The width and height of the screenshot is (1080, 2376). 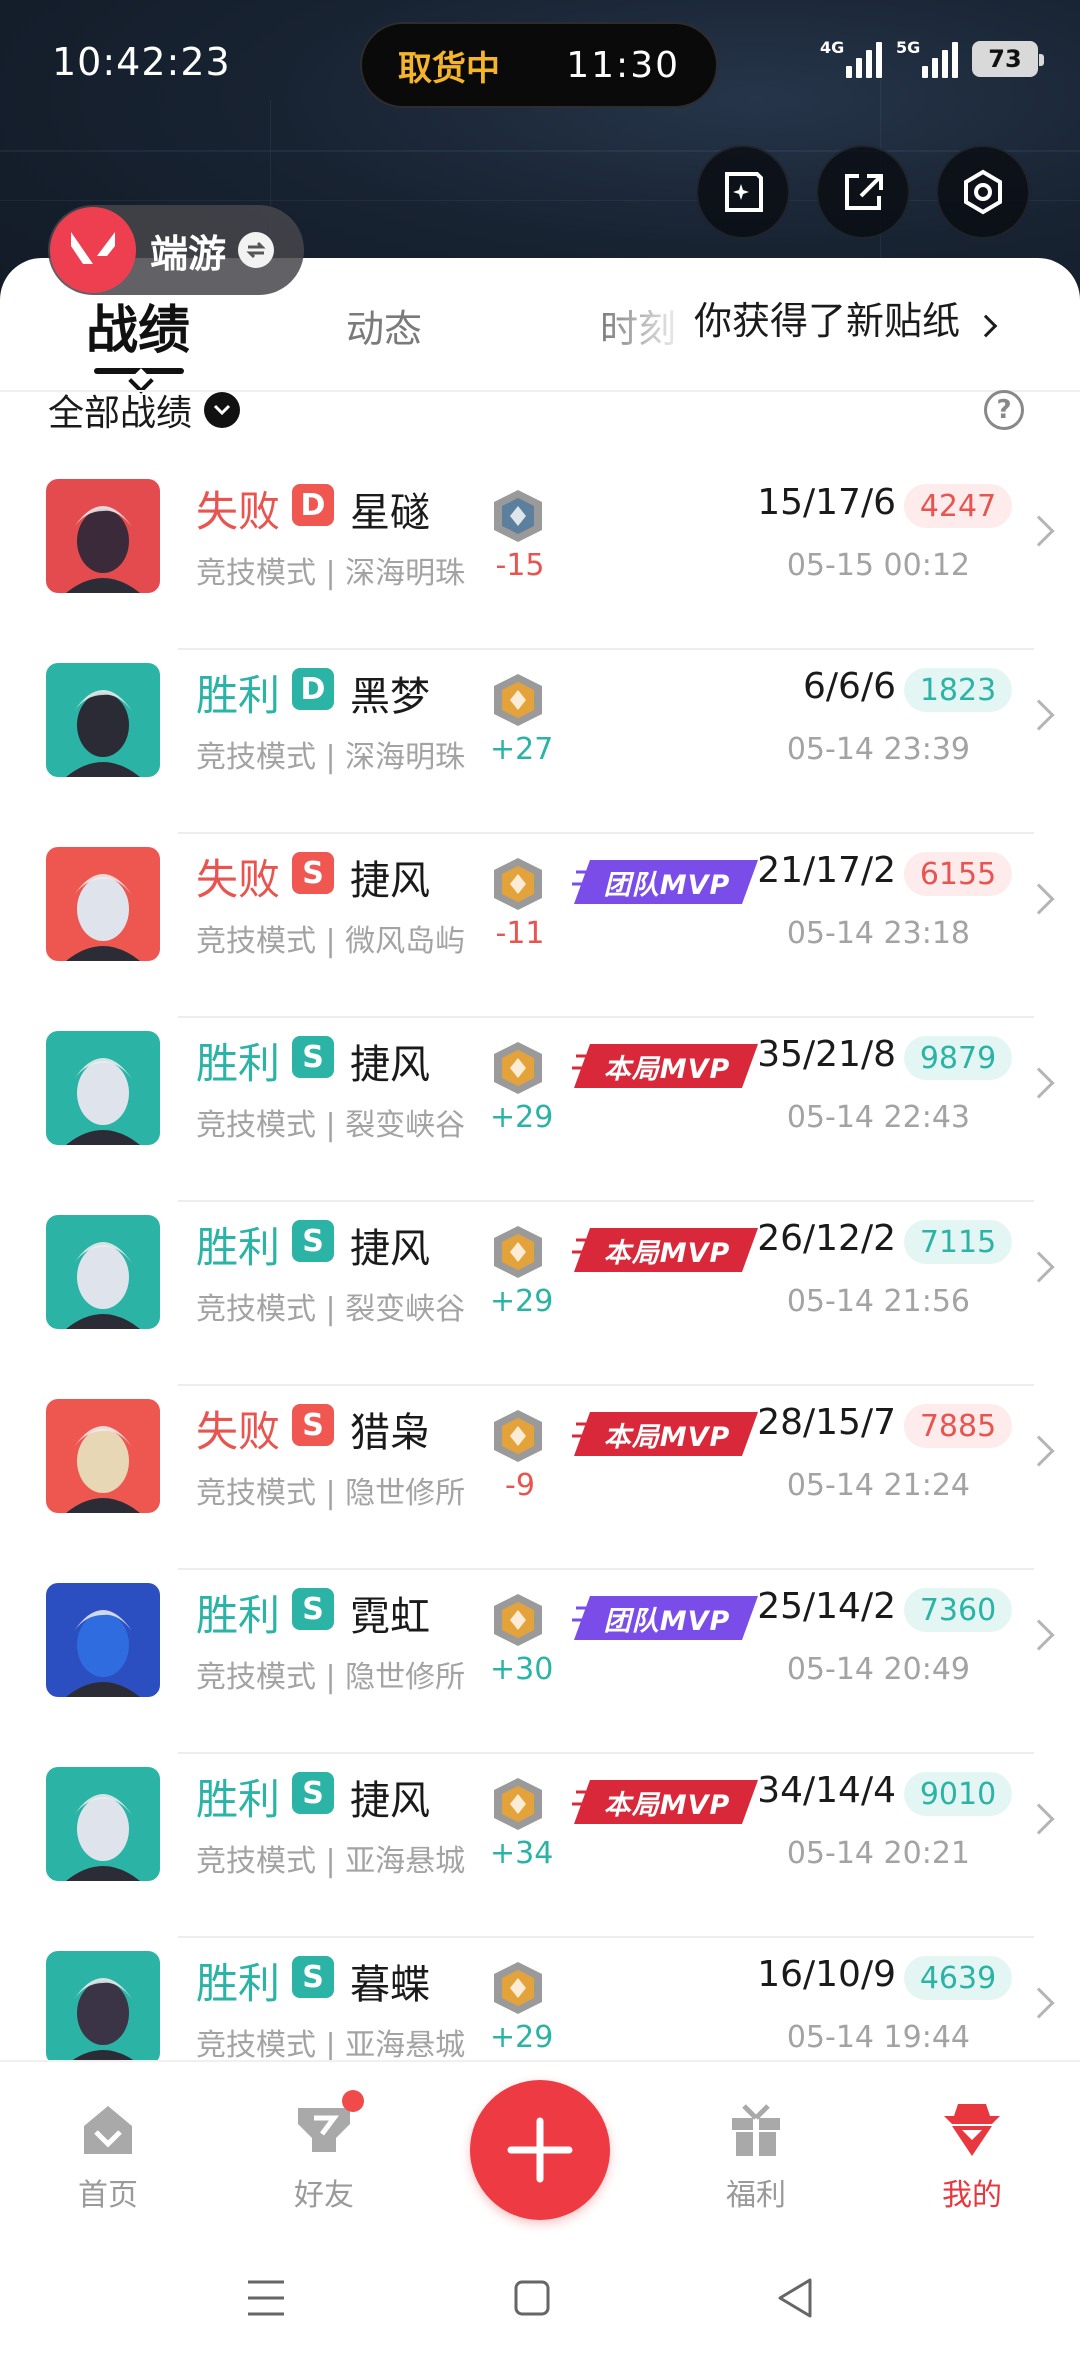 What do you see at coordinates (522, 1853) in the screenshot?
I see `rank-points-change: +34` at bounding box center [522, 1853].